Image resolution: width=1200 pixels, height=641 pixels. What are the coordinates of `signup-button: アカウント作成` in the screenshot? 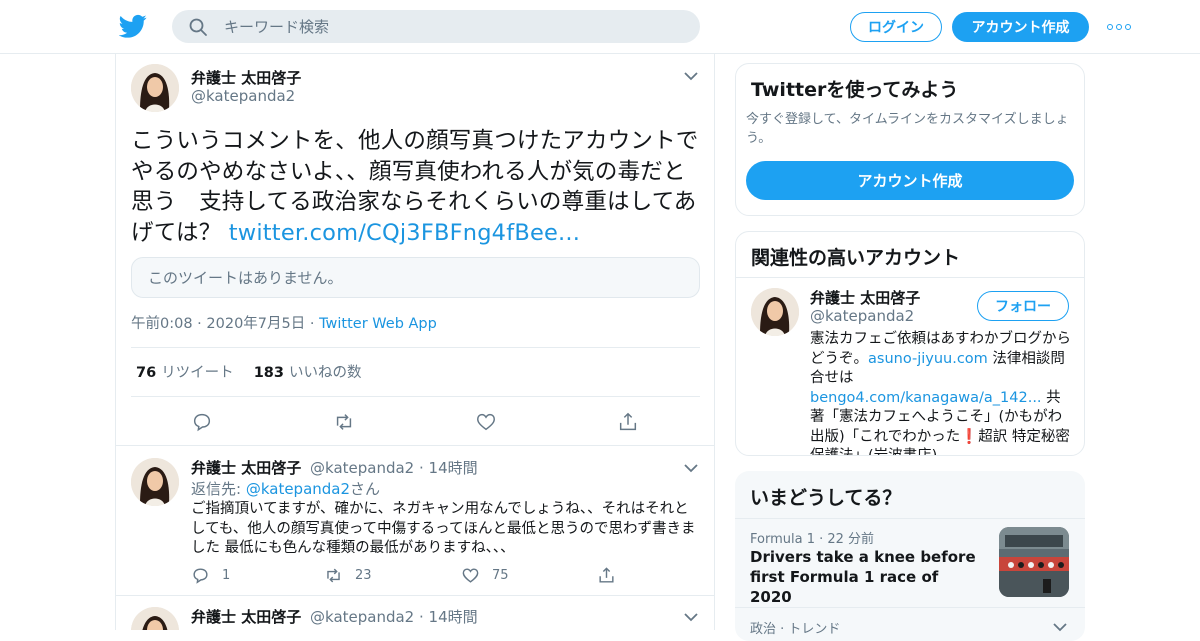 It's located at (1020, 27).